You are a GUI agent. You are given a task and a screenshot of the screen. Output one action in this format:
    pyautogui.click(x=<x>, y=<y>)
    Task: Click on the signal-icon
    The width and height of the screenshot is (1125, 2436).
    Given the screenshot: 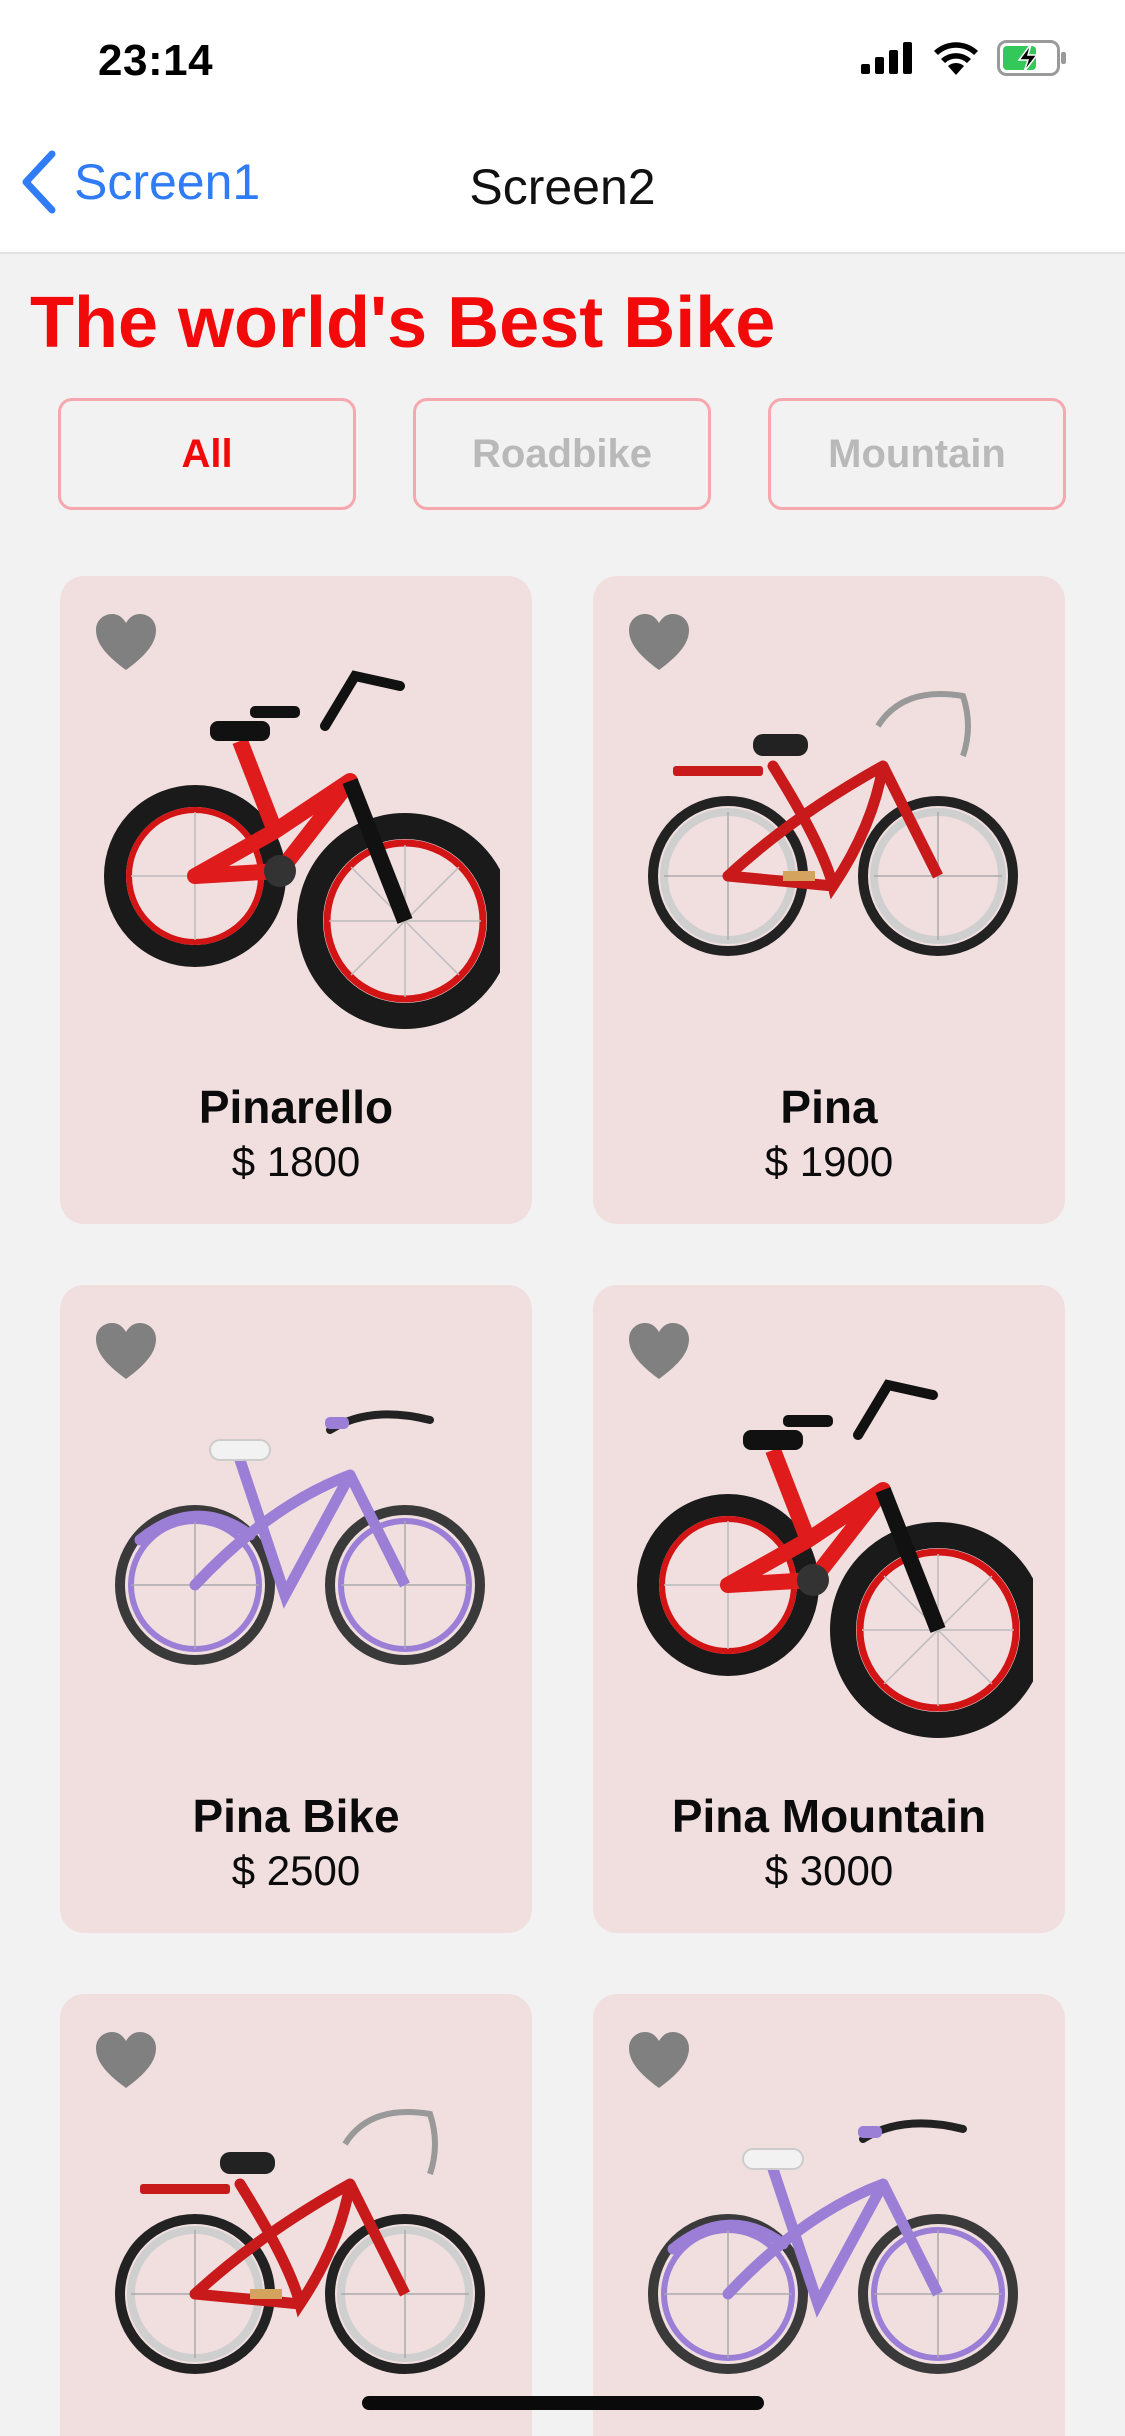 What is the action you would take?
    pyautogui.click(x=886, y=58)
    